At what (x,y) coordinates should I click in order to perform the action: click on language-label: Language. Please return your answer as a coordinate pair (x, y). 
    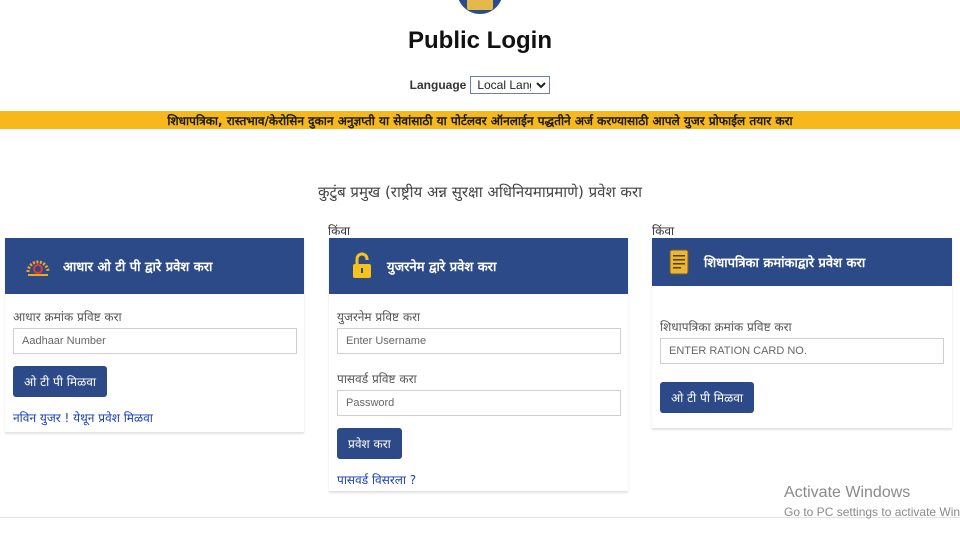
    Looking at the image, I should click on (438, 85).